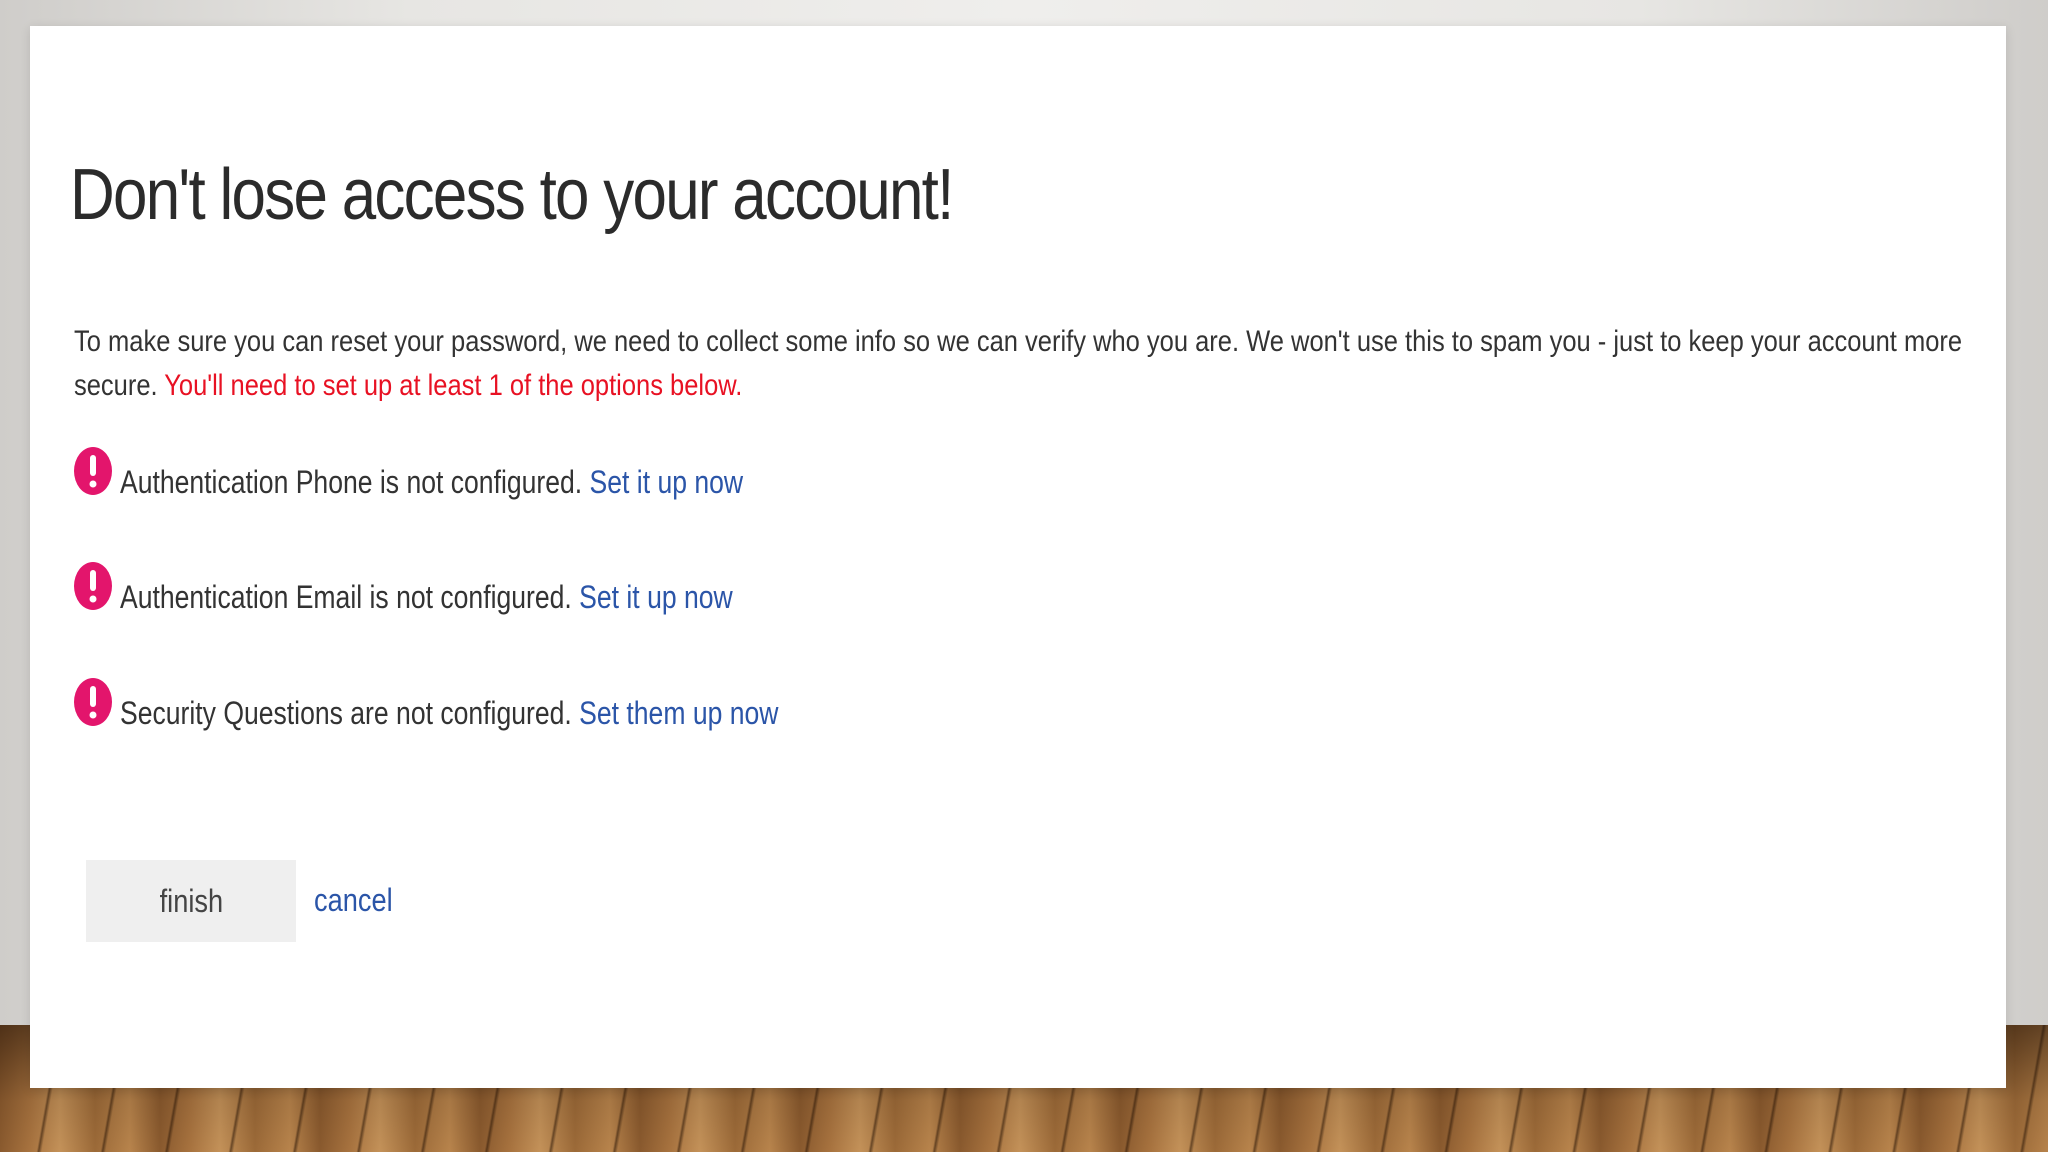 The height and width of the screenshot is (1152, 2048). Describe the element at coordinates (667, 482) in the screenshot. I see `setup-phone-link: Set it up now` at that location.